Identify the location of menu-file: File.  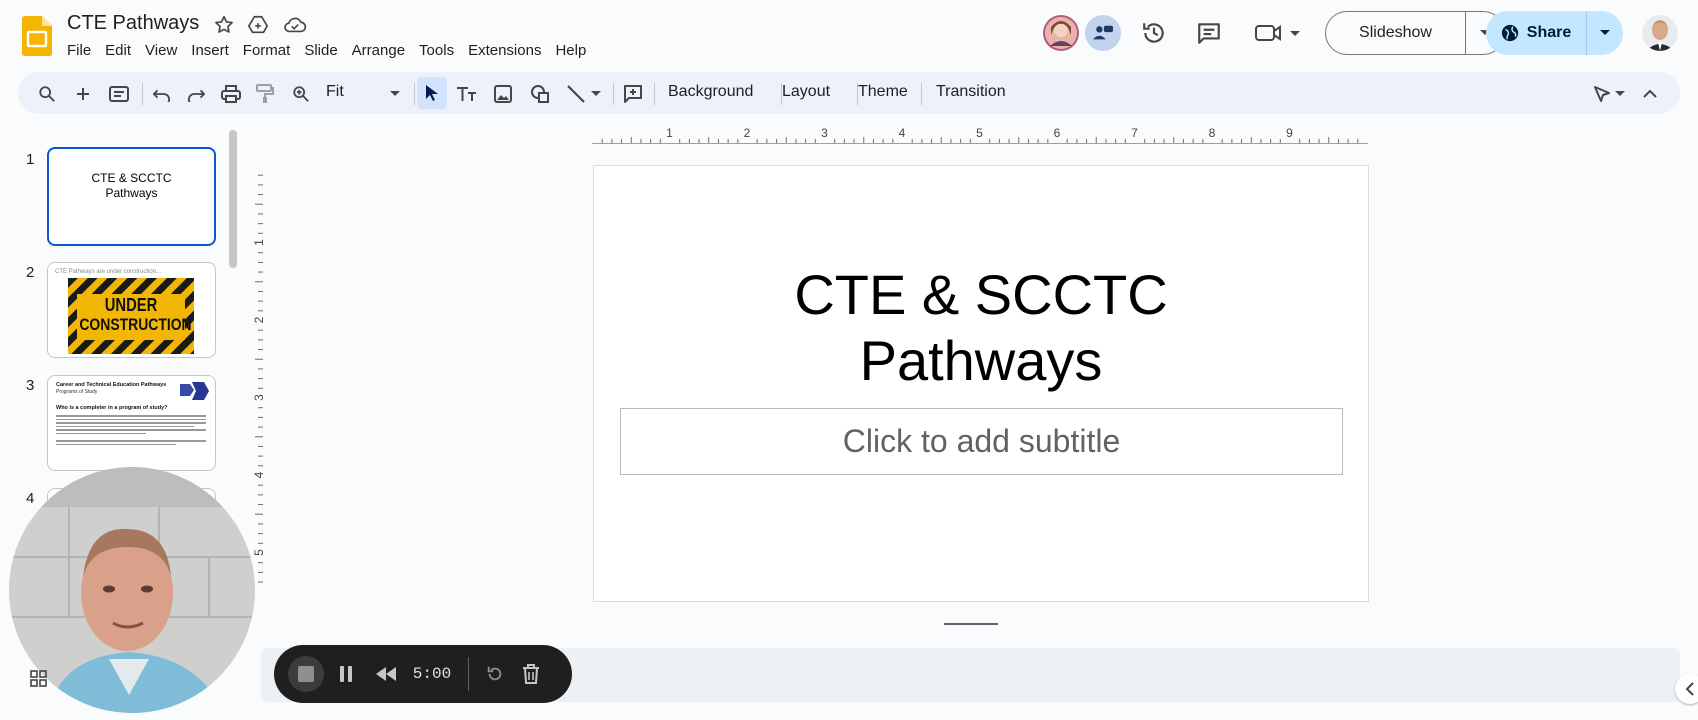
(79, 50).